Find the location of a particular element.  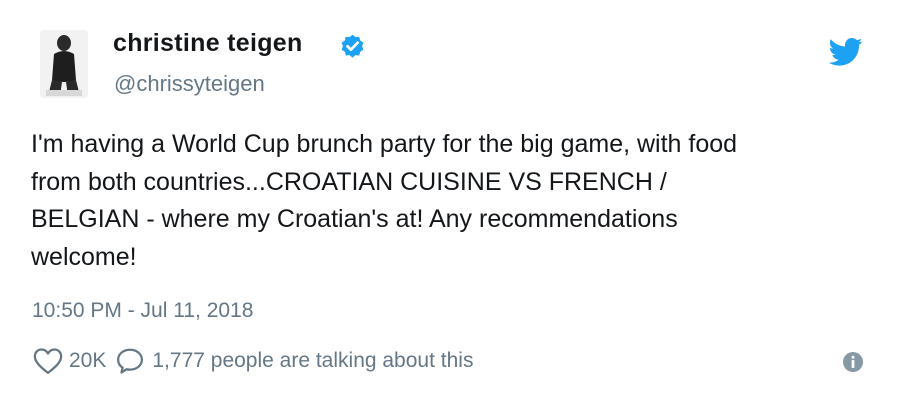

like-button: 20K is located at coordinates (69, 361).